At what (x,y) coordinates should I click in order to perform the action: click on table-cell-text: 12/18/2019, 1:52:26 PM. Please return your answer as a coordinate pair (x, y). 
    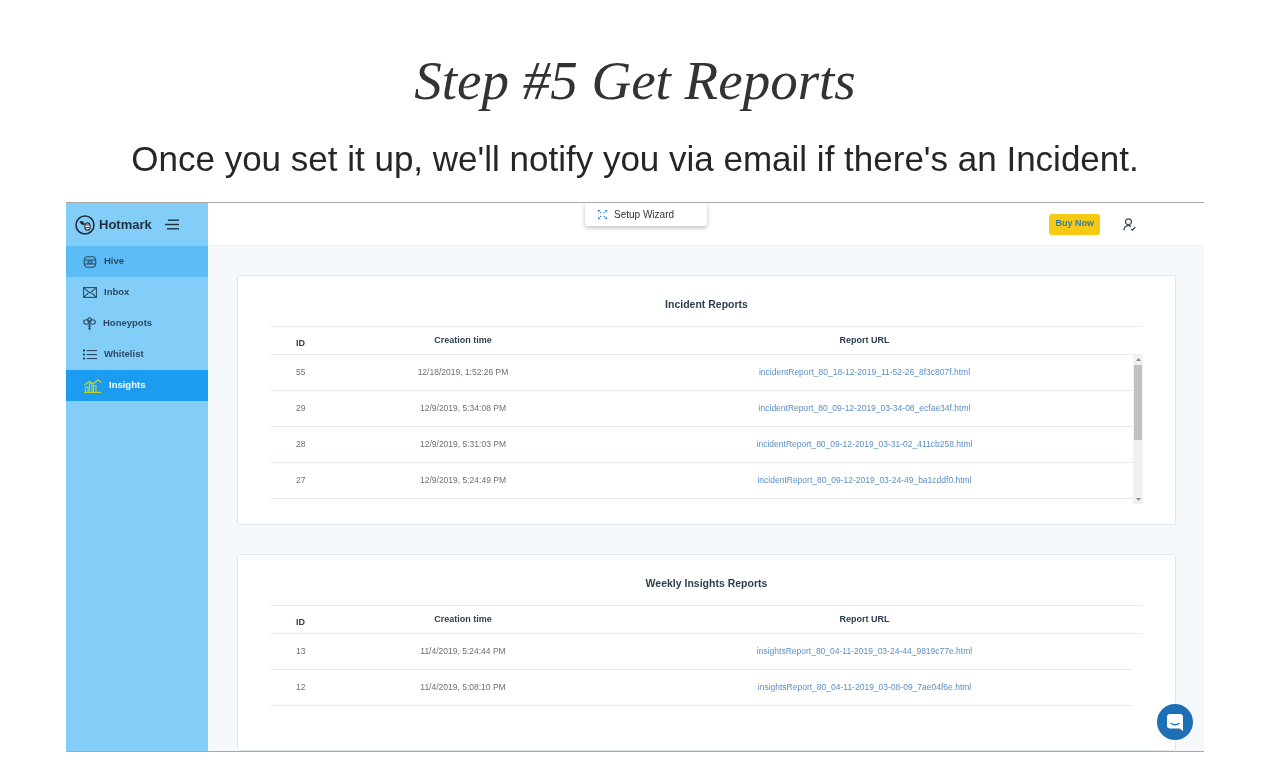
    Looking at the image, I should click on (463, 372).